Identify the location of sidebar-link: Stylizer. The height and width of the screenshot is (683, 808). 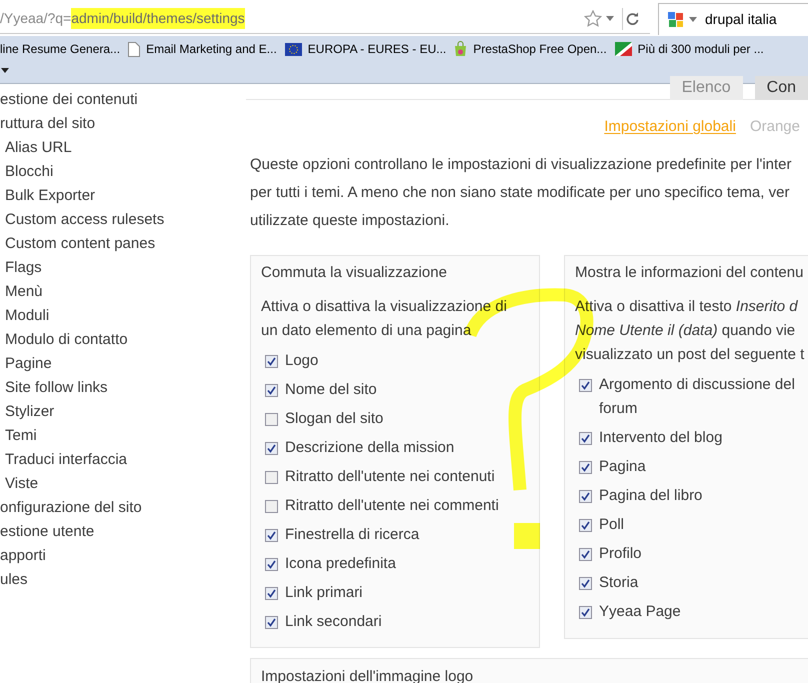
(29, 411).